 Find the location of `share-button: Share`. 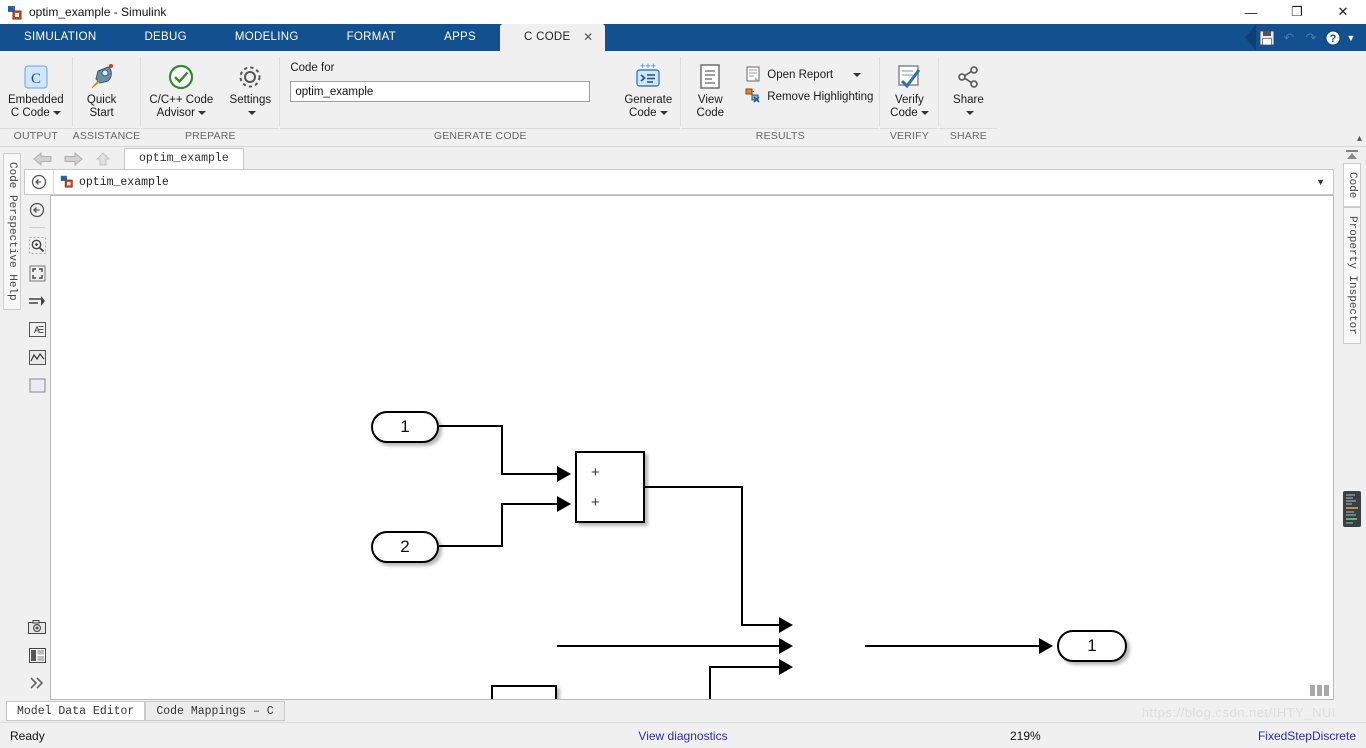

share-button: Share is located at coordinates (968, 88).